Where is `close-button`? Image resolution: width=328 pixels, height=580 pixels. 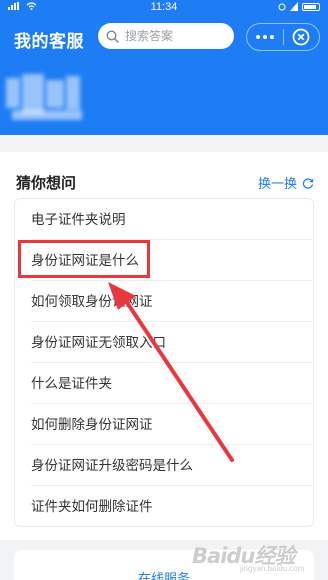 close-button is located at coordinates (301, 37).